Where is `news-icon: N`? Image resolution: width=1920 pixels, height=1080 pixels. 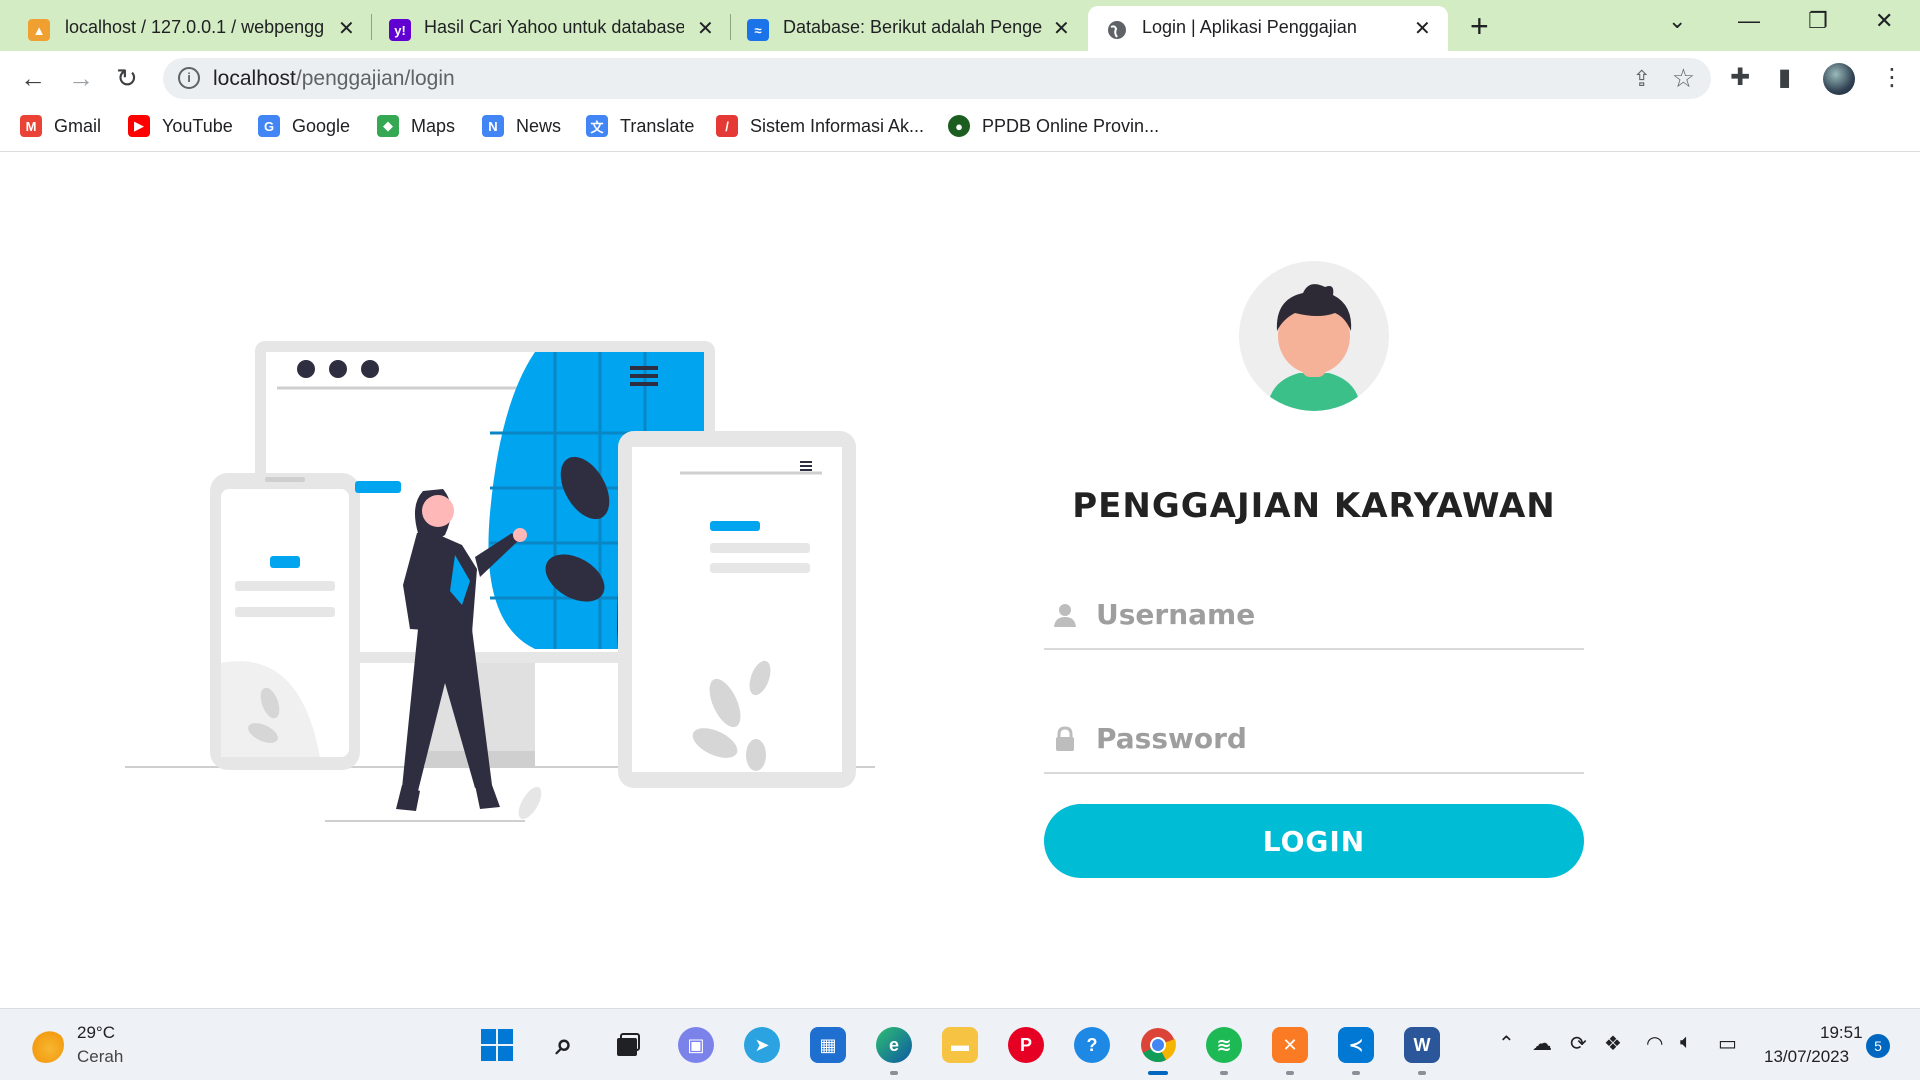
news-icon: N is located at coordinates (493, 126).